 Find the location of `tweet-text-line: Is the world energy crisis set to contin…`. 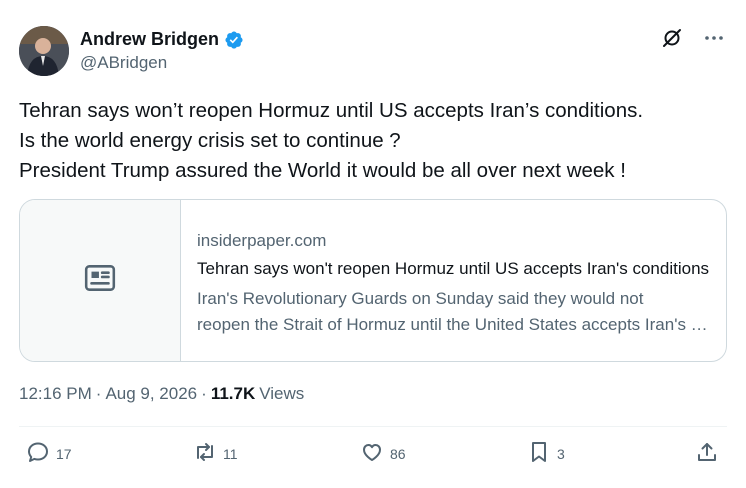

tweet-text-line: Is the world energy crisis set to contin… is located at coordinates (210, 140).